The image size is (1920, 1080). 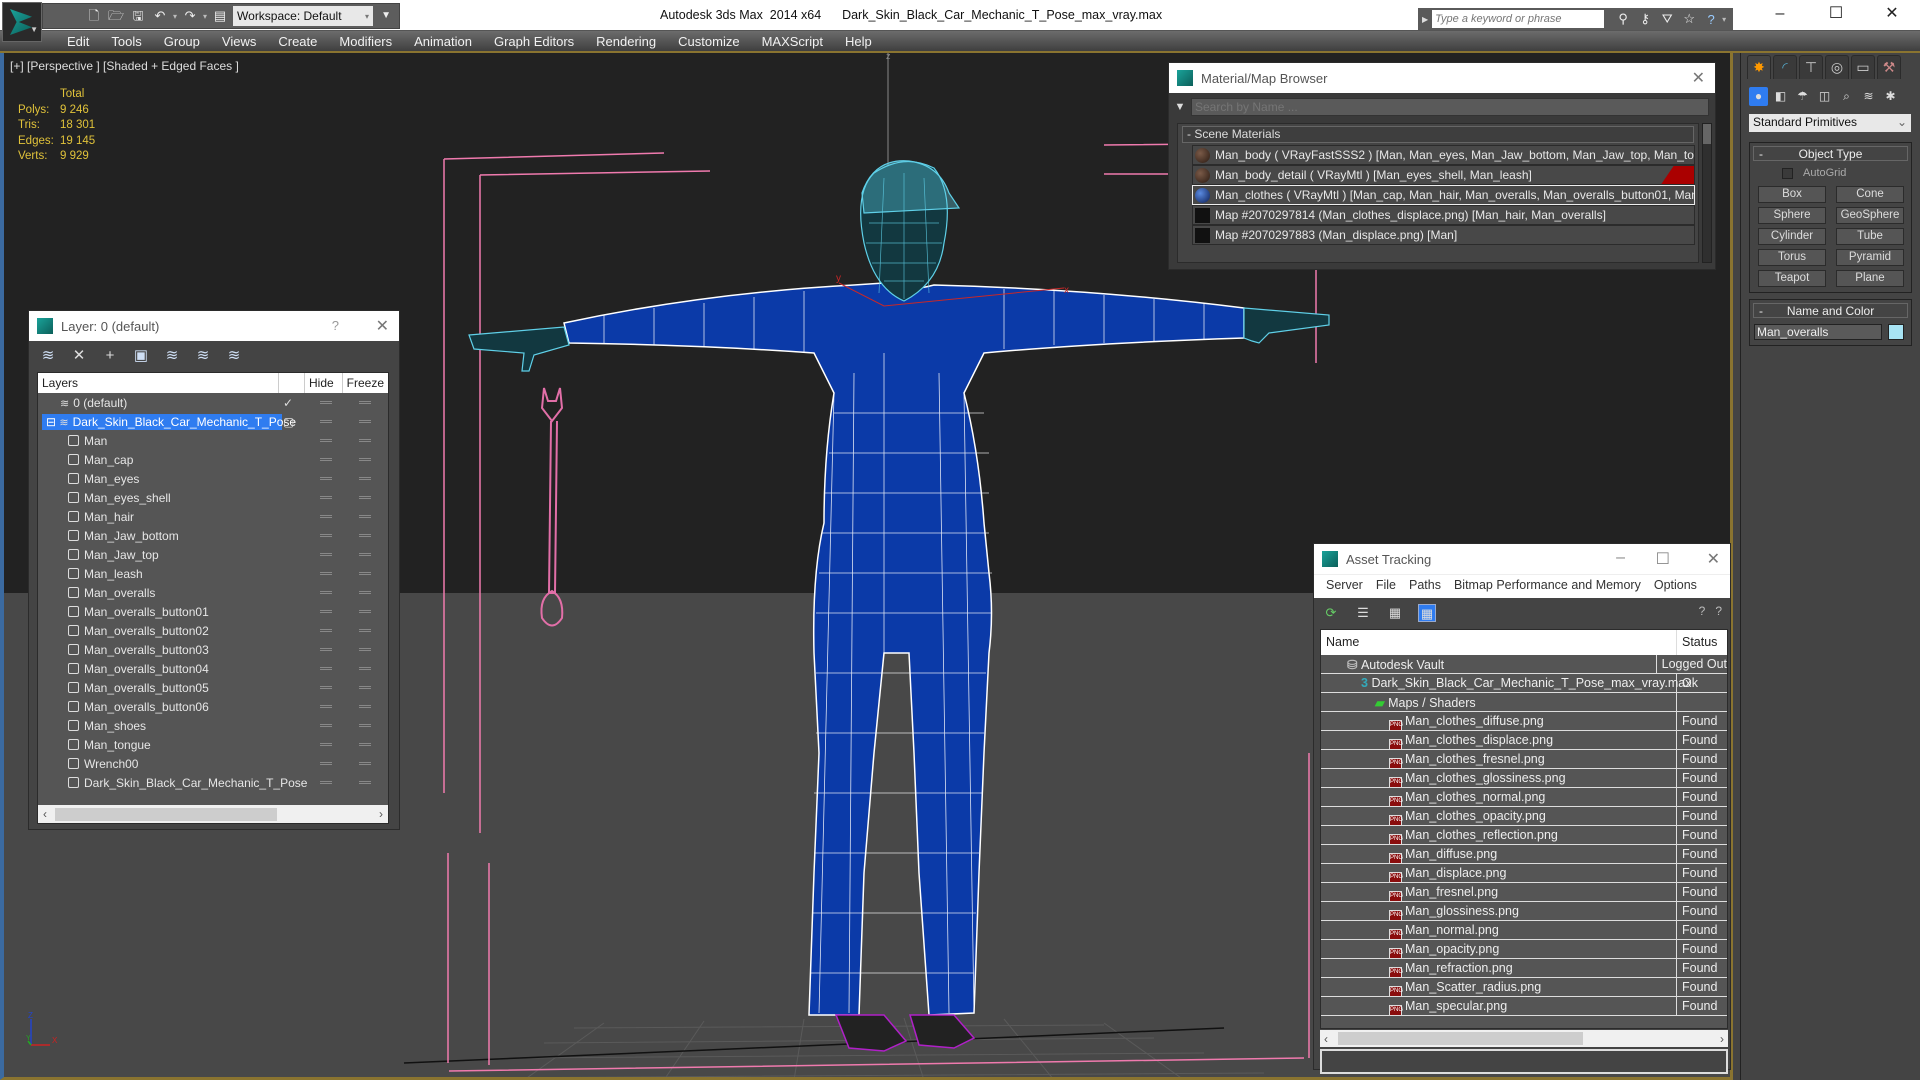 I want to click on layer-object-row: Dark_Skin_Black_Car_Mechanic_T_Pose, so click(x=213, y=782).